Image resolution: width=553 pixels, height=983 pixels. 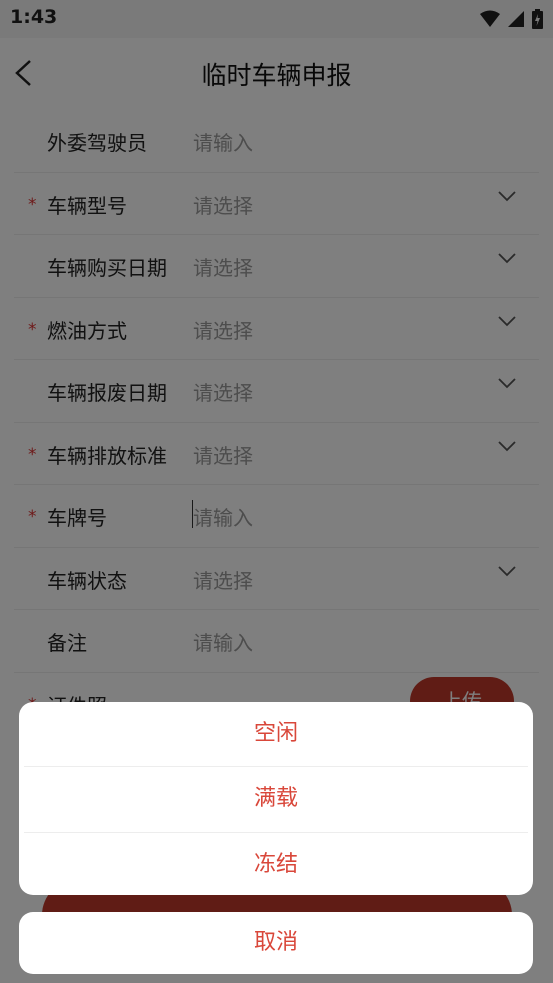 I want to click on option-frozen: 冻结, so click(x=276, y=864).